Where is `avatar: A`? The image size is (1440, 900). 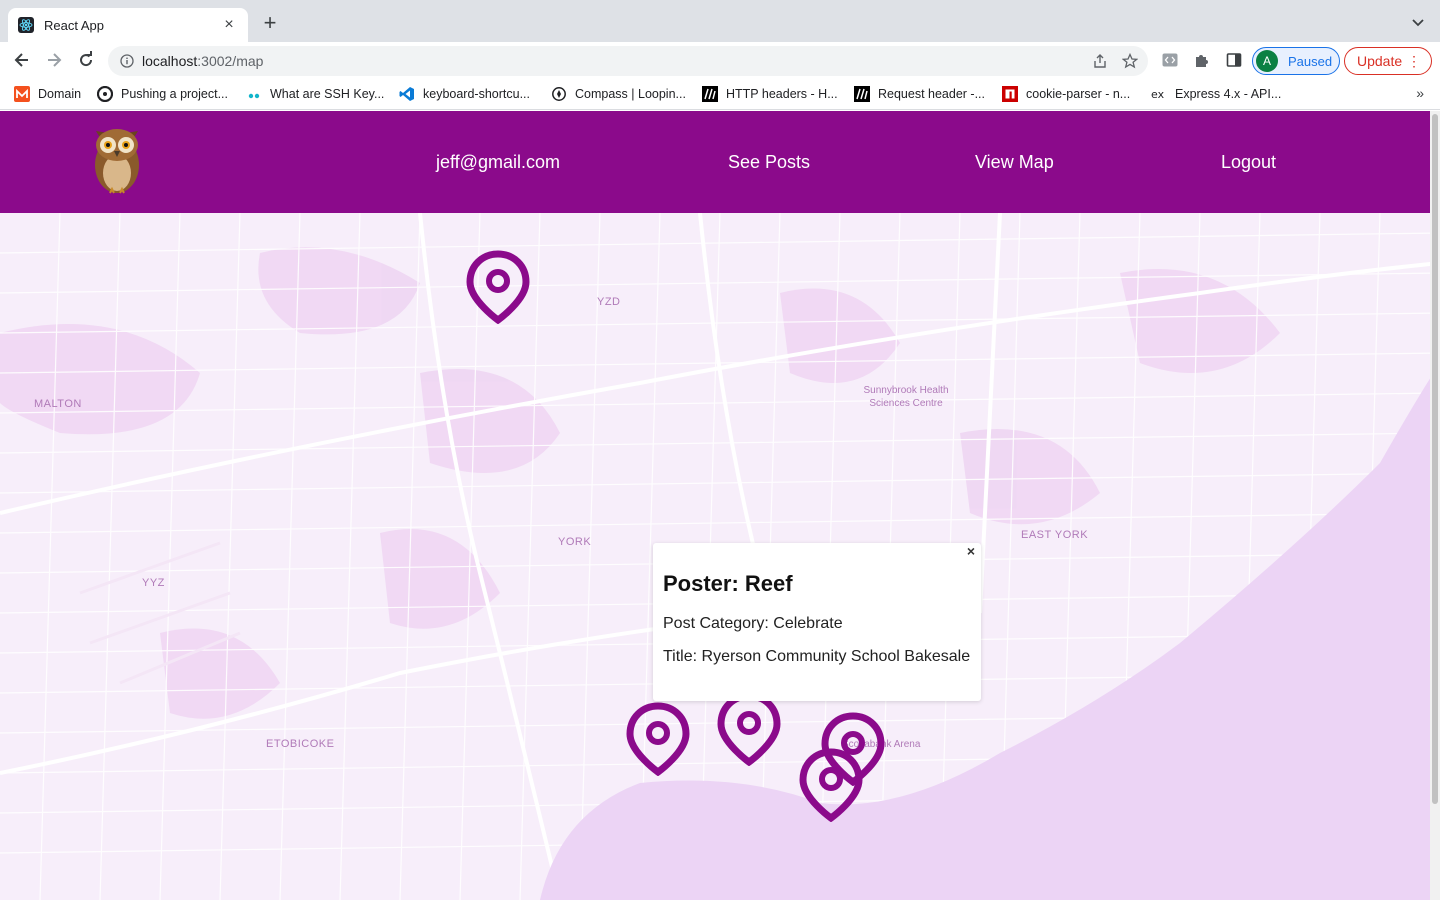 avatar: A is located at coordinates (1267, 61).